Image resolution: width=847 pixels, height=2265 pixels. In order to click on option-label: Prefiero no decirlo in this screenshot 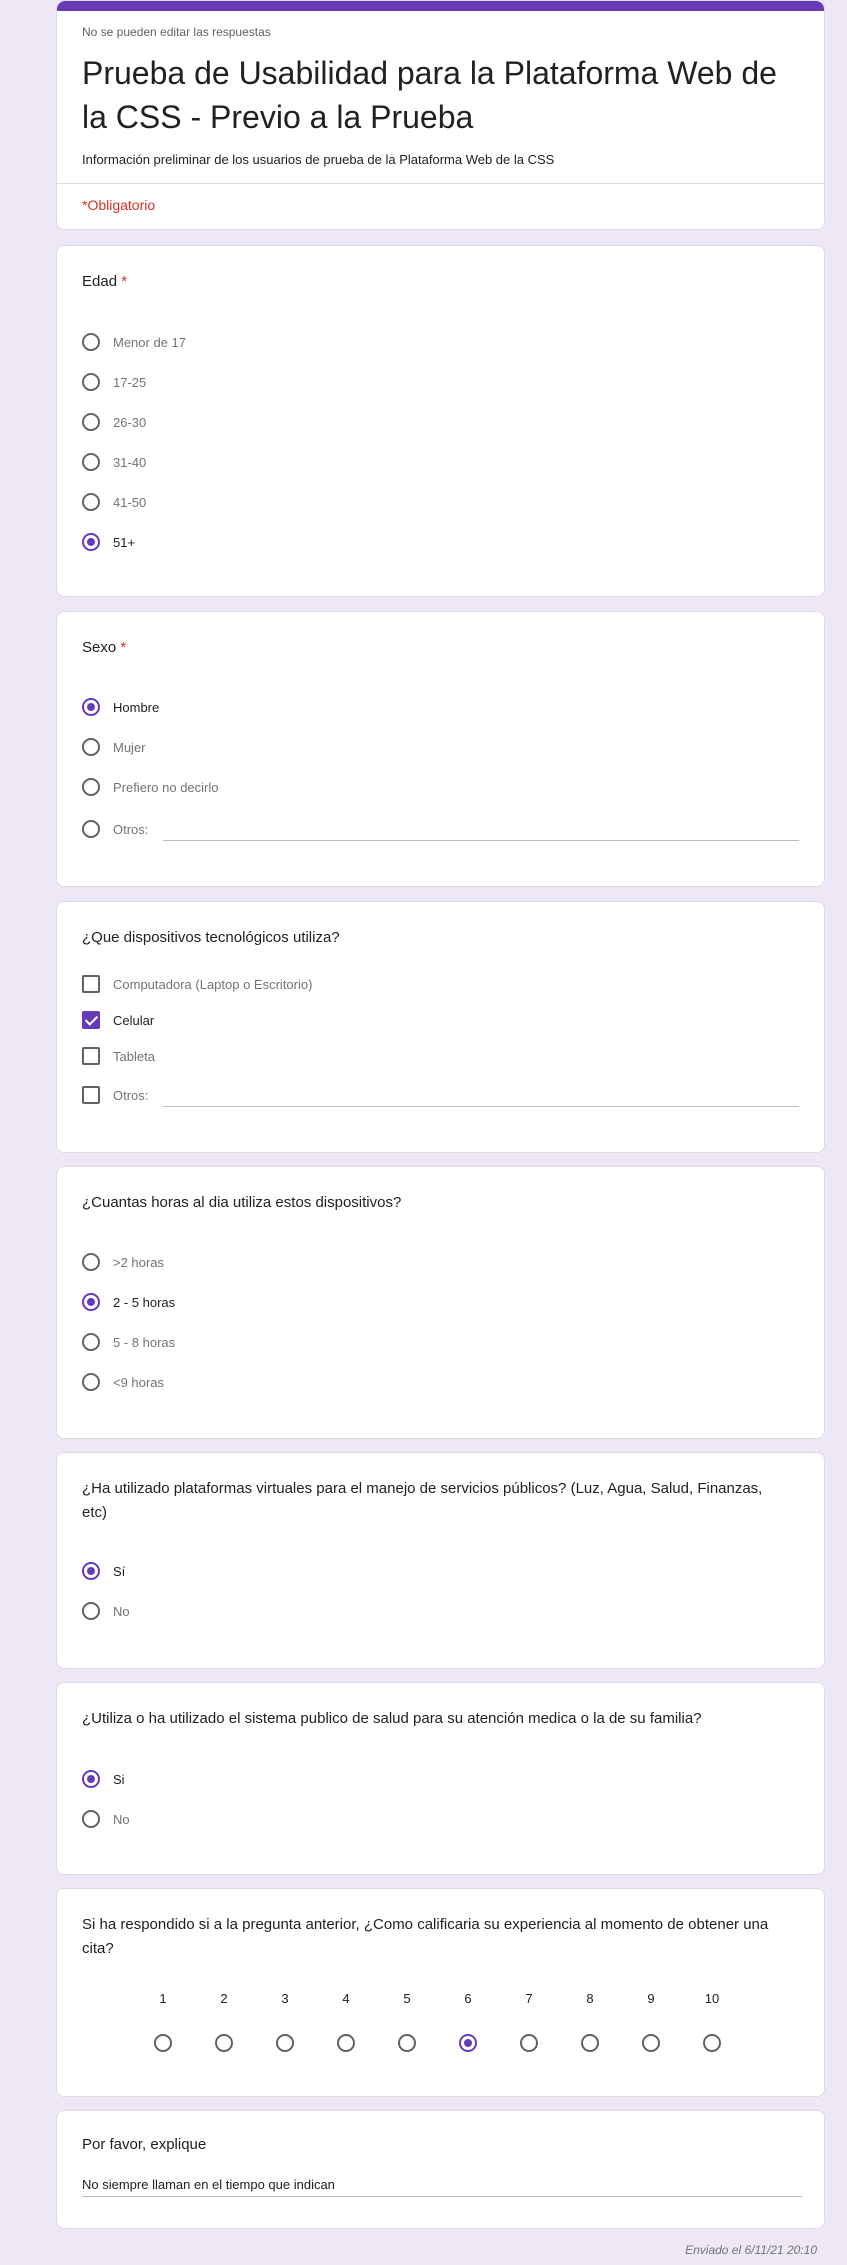, I will do `click(166, 787)`.